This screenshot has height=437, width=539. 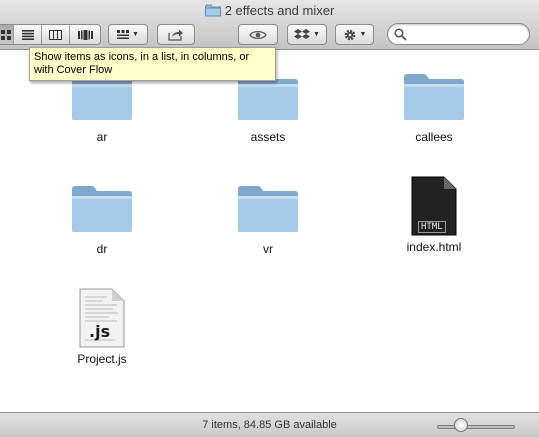 I want to click on html-badge: HTML, so click(x=432, y=227).